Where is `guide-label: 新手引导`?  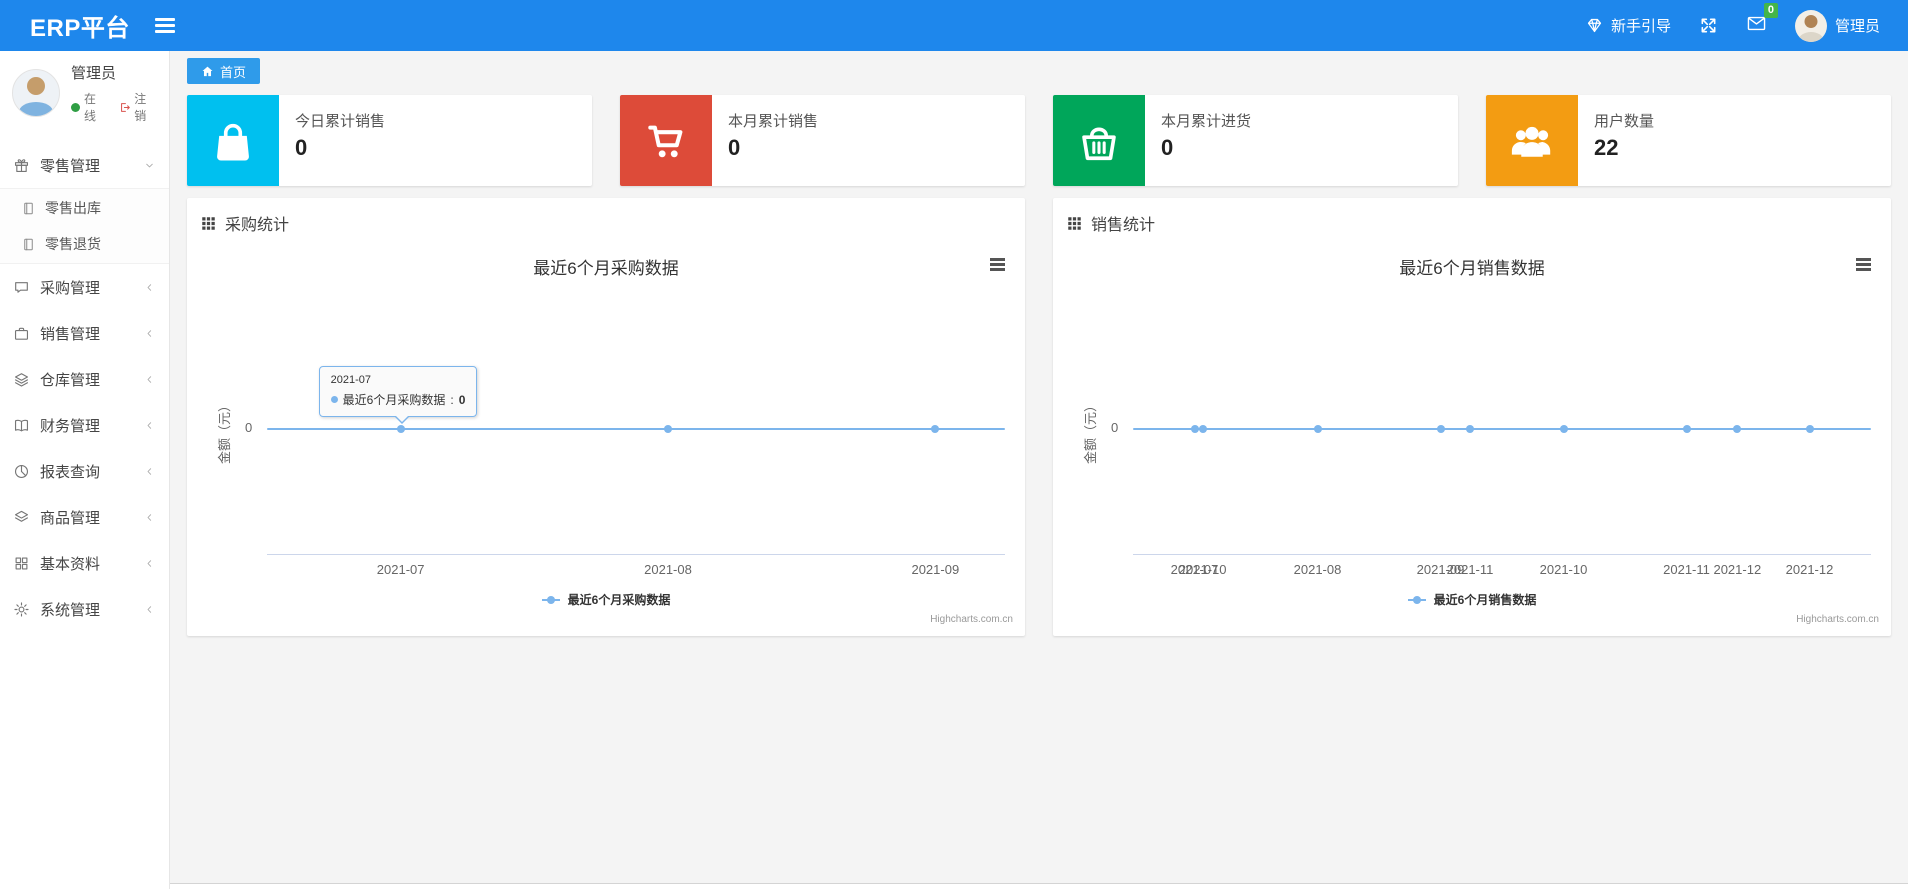 guide-label: 新手引导 is located at coordinates (1640, 26).